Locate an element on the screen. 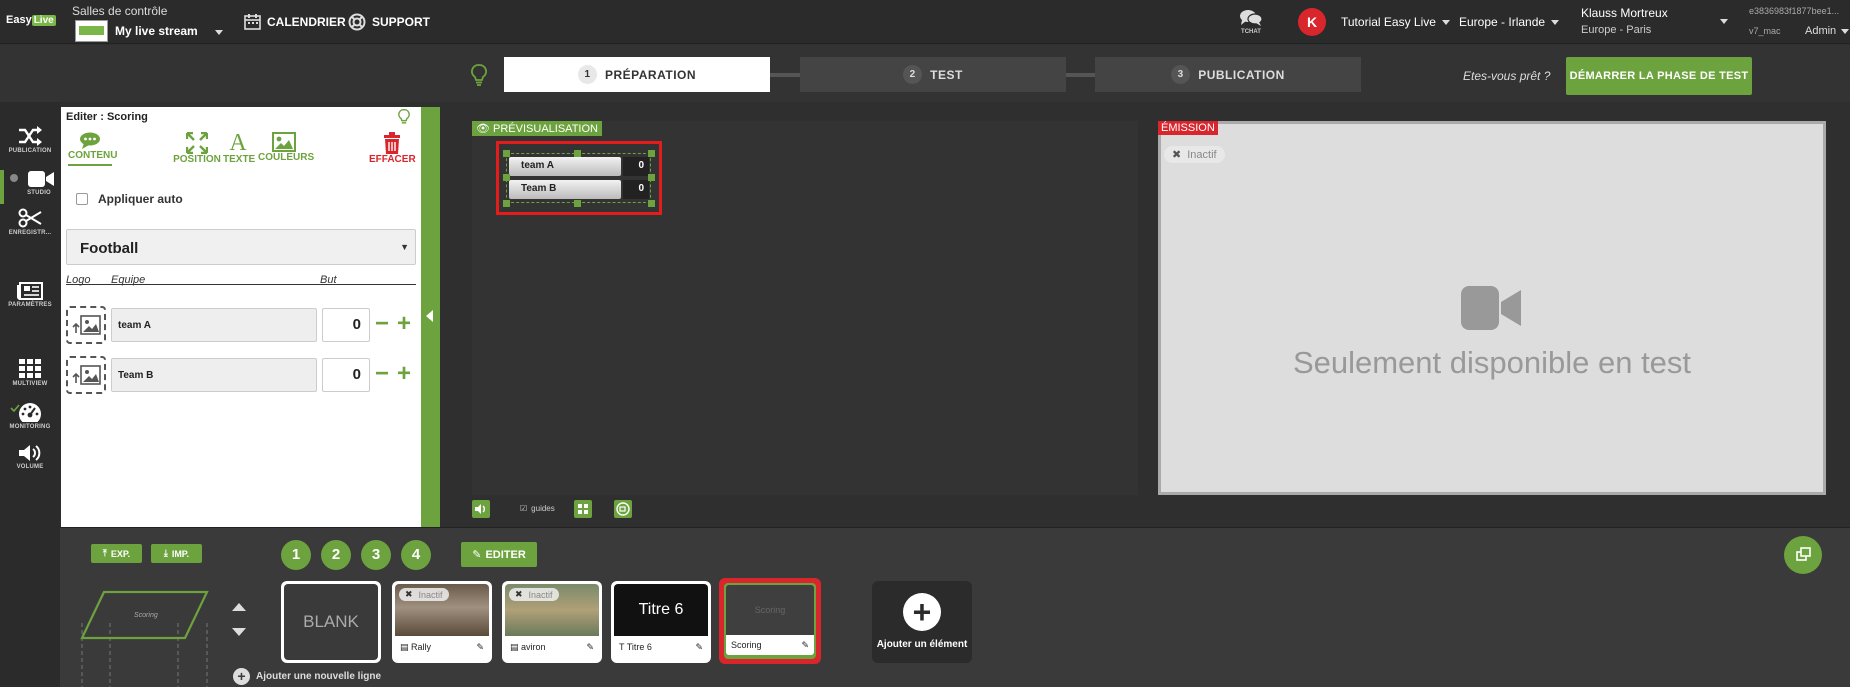  close-icon: ✖ is located at coordinates (1177, 155).